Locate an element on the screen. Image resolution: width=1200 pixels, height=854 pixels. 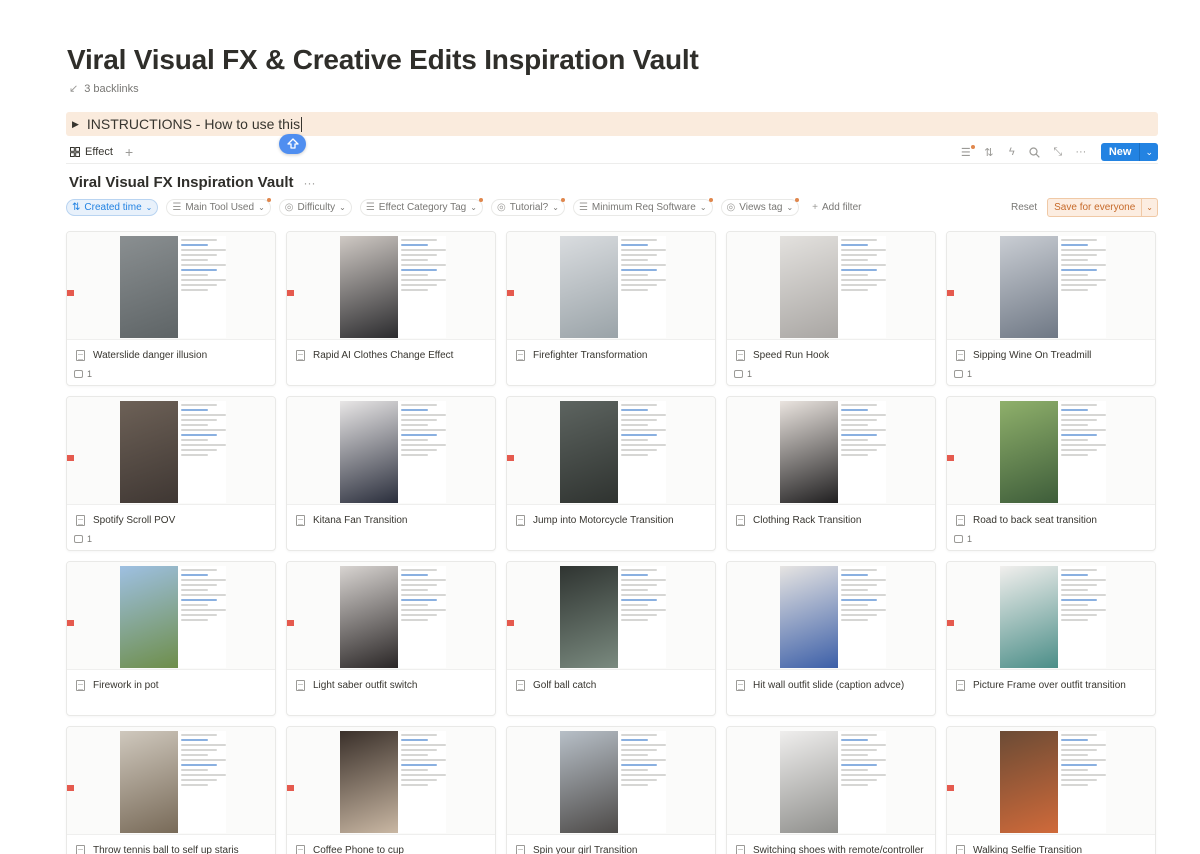
tab-effect: Effect is located at coordinates (91, 152).